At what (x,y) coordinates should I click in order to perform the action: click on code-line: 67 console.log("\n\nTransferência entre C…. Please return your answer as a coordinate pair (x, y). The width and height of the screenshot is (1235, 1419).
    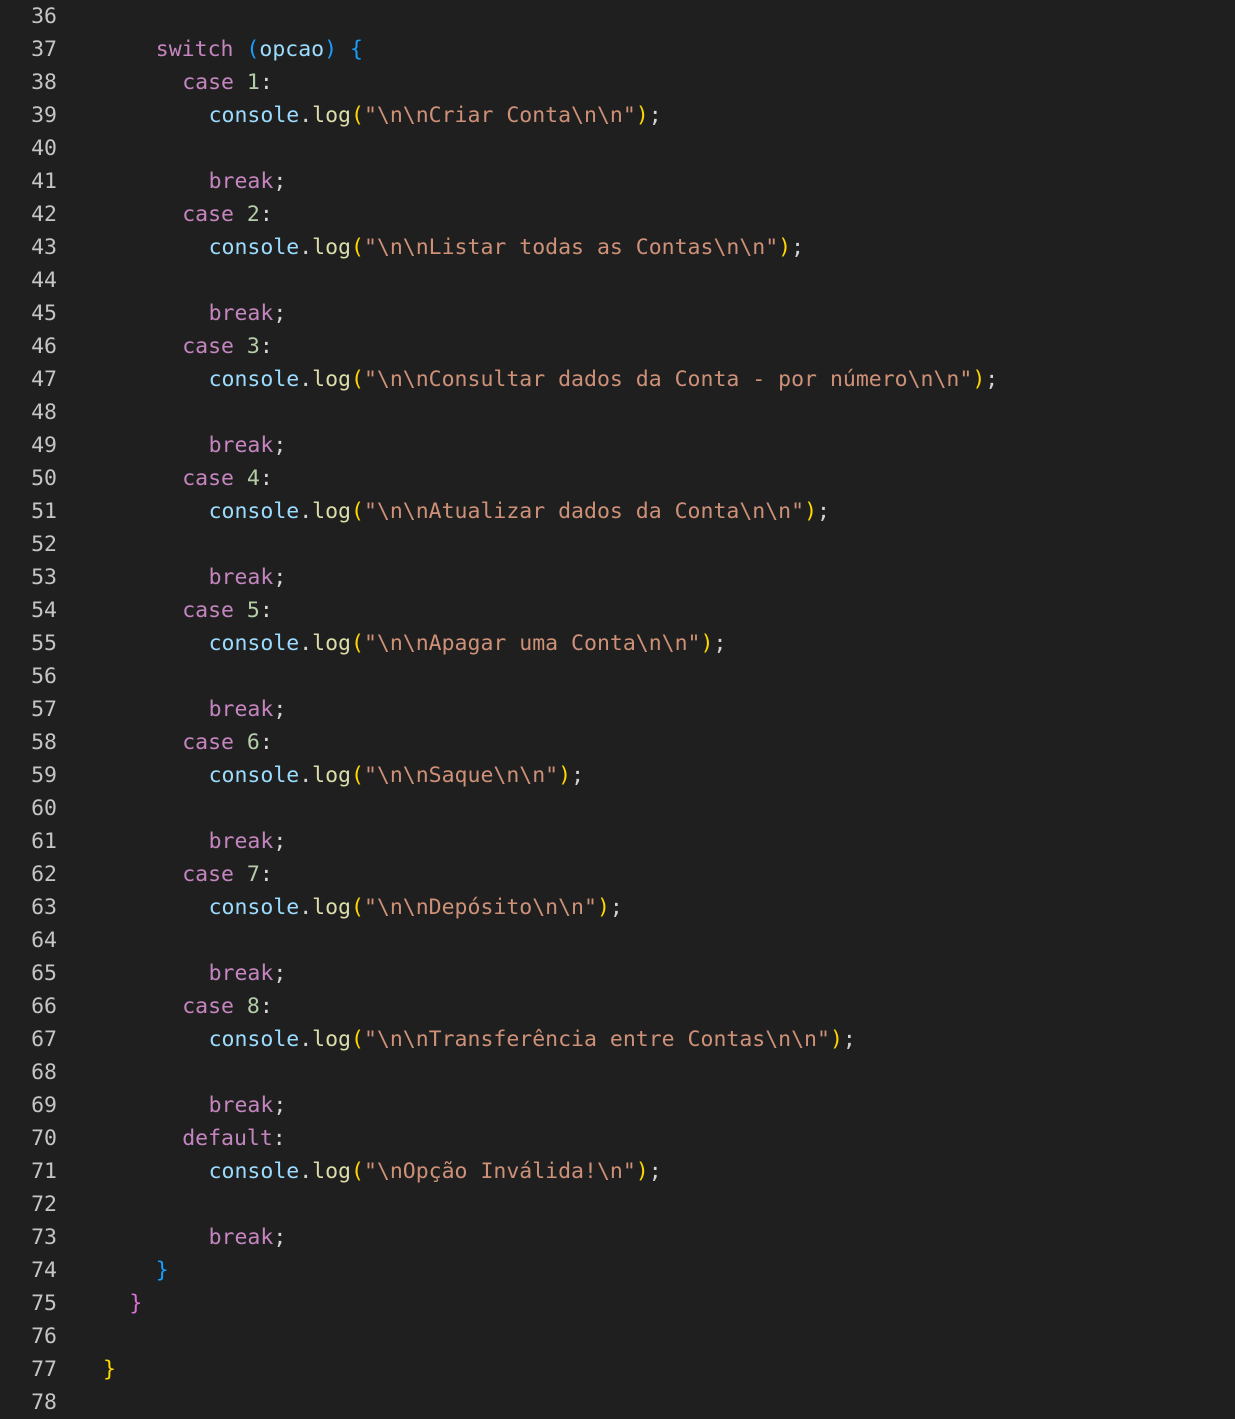
    Looking at the image, I should click on (617, 1039).